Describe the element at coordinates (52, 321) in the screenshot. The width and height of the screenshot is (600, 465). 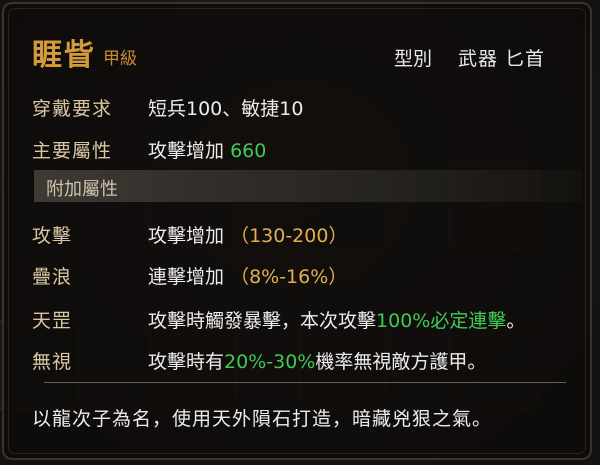
I see `extra-attr-label-tiangang: 天罡` at that location.